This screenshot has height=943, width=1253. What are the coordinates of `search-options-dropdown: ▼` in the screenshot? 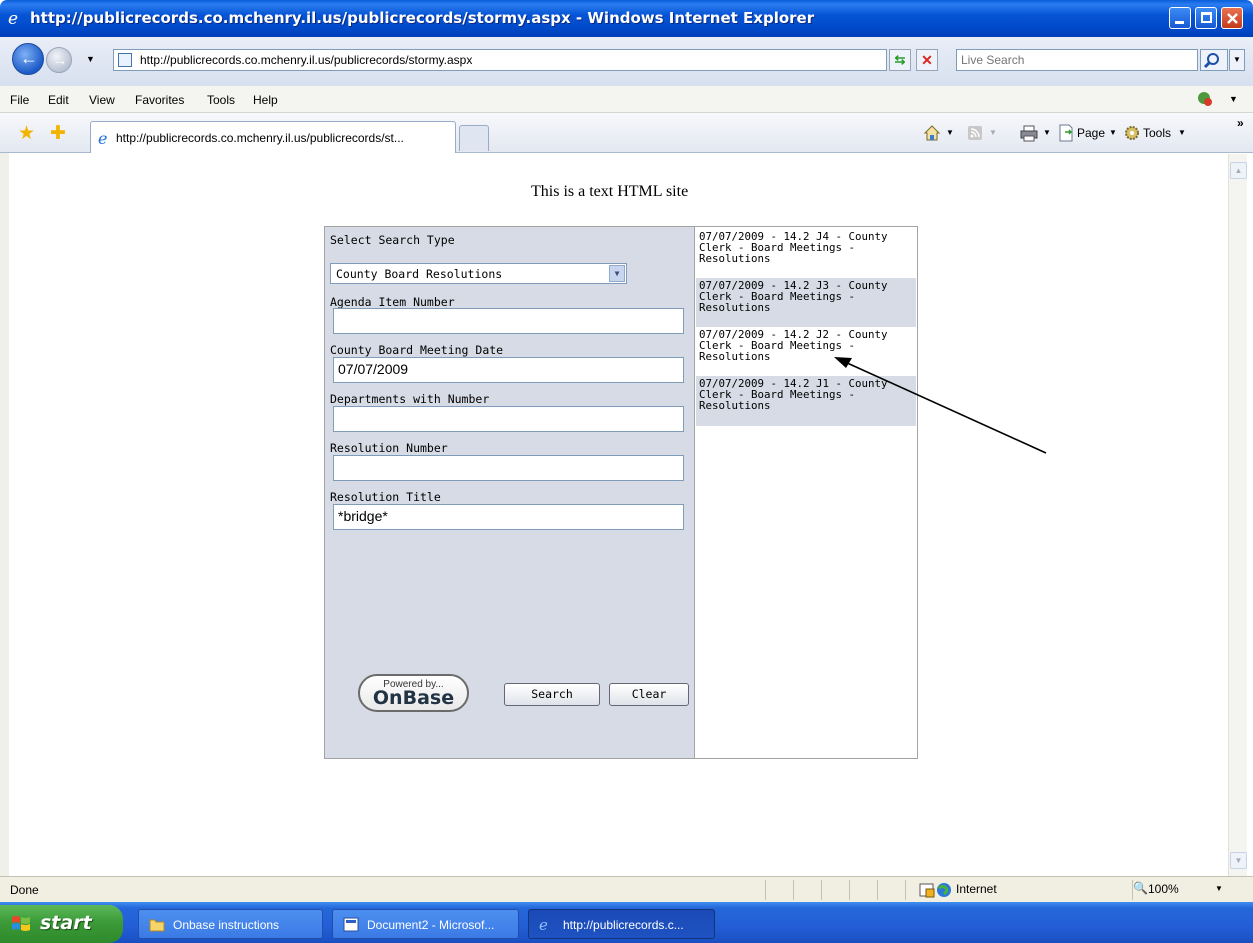 It's located at (1237, 60).